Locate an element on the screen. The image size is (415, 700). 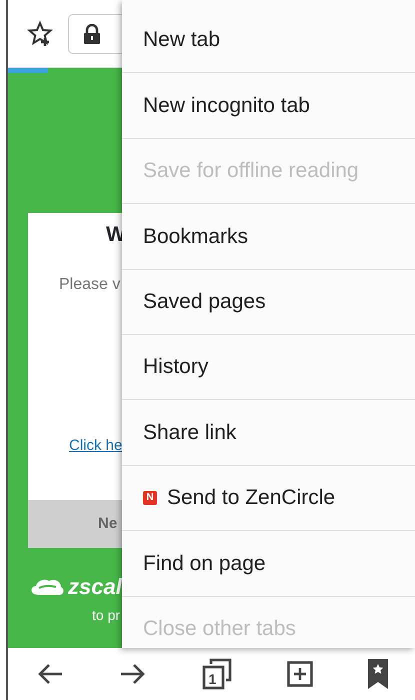
menu-item: New incognito tab is located at coordinates (268, 106).